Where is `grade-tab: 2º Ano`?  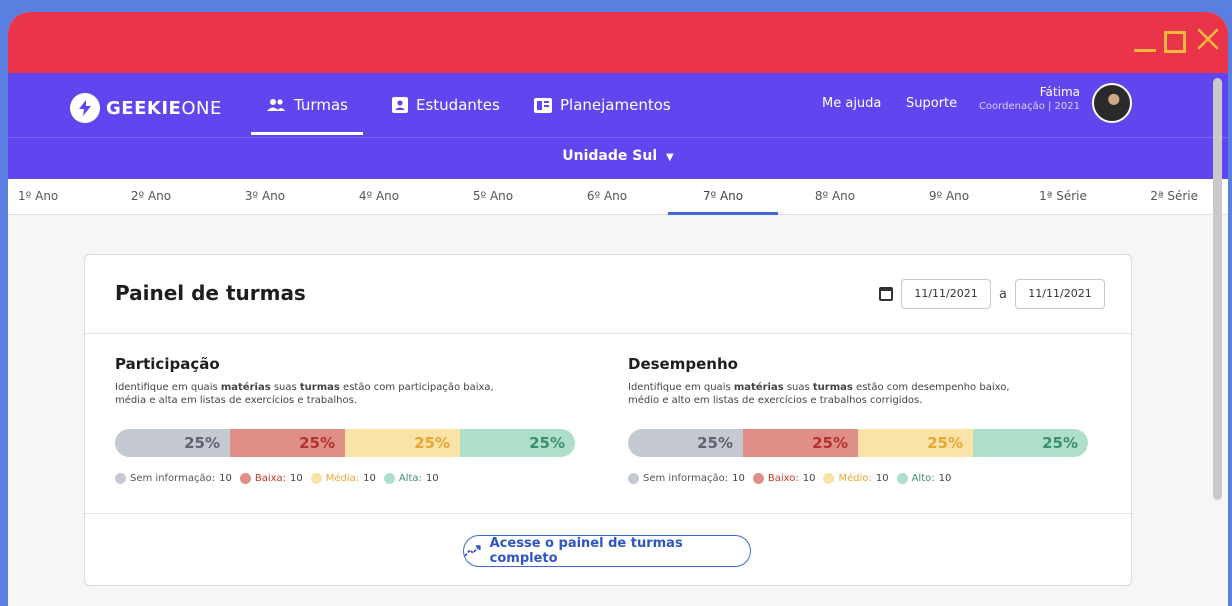
grade-tab: 2º Ano is located at coordinates (151, 197).